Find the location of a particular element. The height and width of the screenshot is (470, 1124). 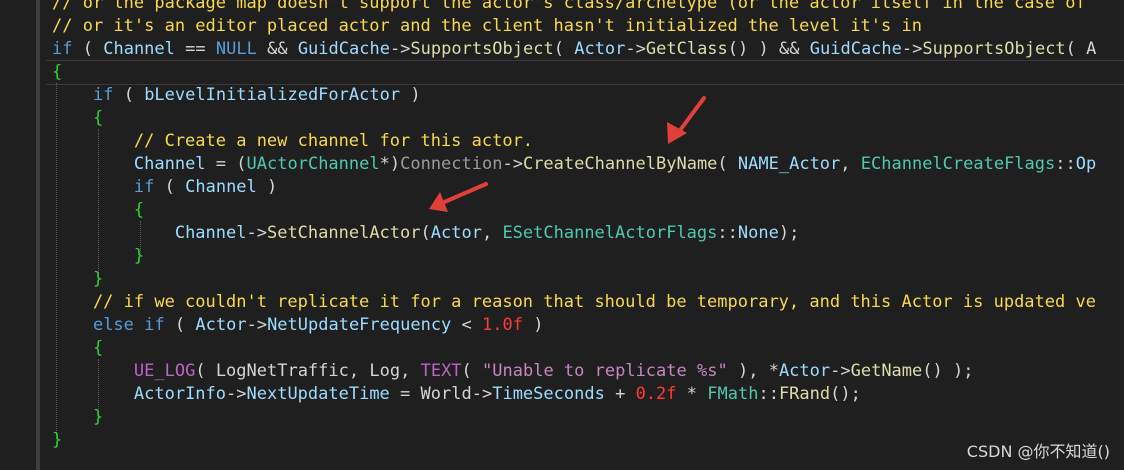

annotation-arrows is located at coordinates (567, 154).